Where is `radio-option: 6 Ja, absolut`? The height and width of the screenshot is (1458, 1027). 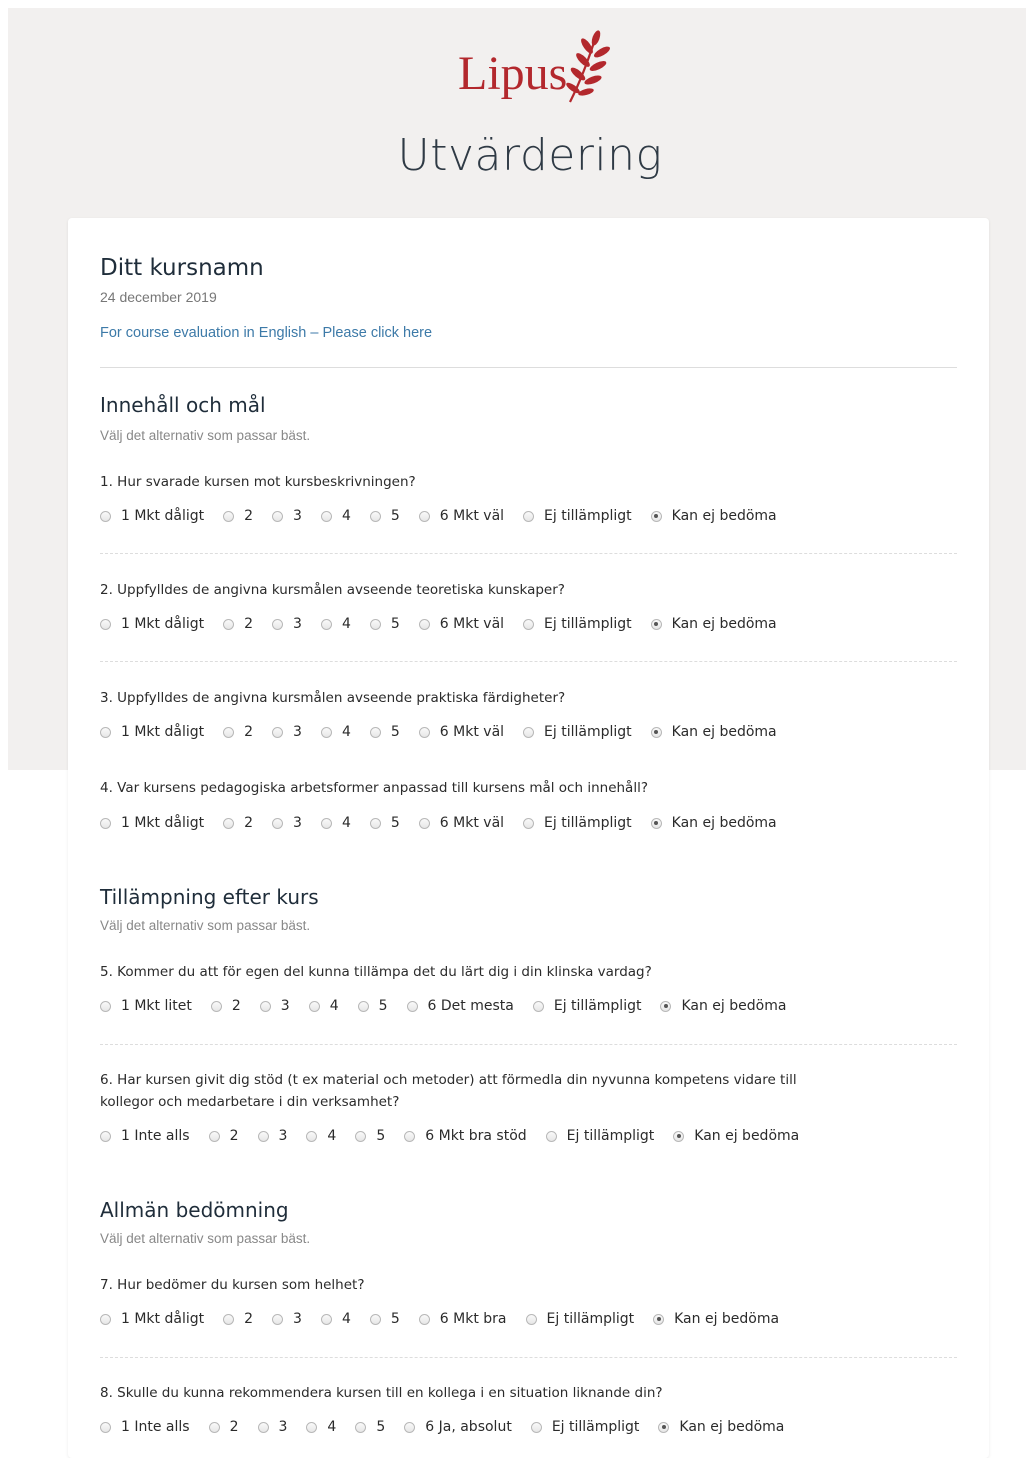 radio-option: 6 Ja, absolut is located at coordinates (458, 1427).